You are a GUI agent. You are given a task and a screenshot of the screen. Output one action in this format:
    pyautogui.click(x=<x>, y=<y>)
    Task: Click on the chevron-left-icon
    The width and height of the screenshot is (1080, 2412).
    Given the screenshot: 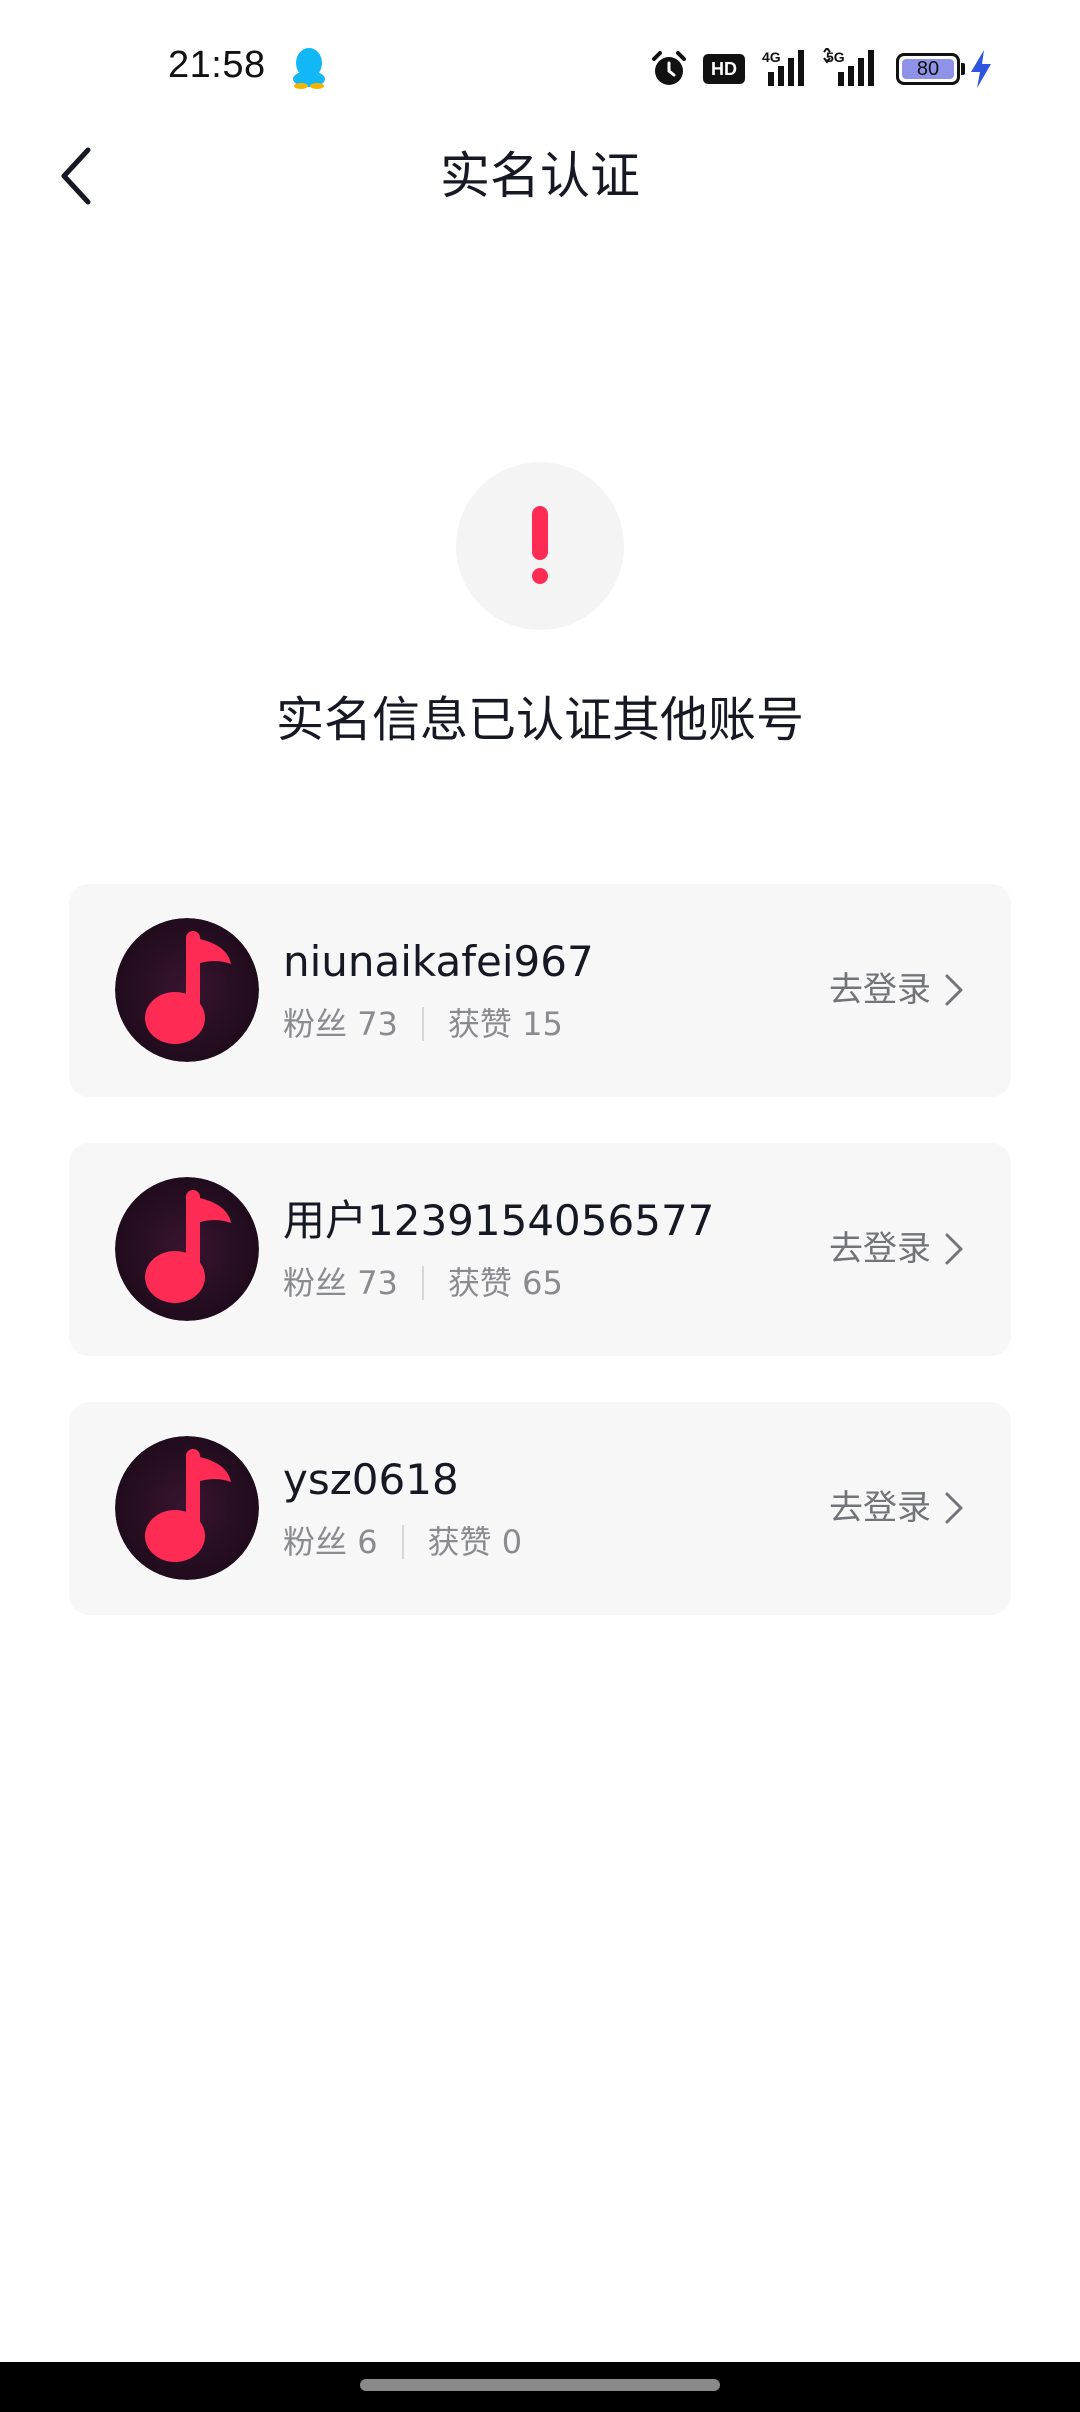 What is the action you would take?
    pyautogui.click(x=76, y=176)
    